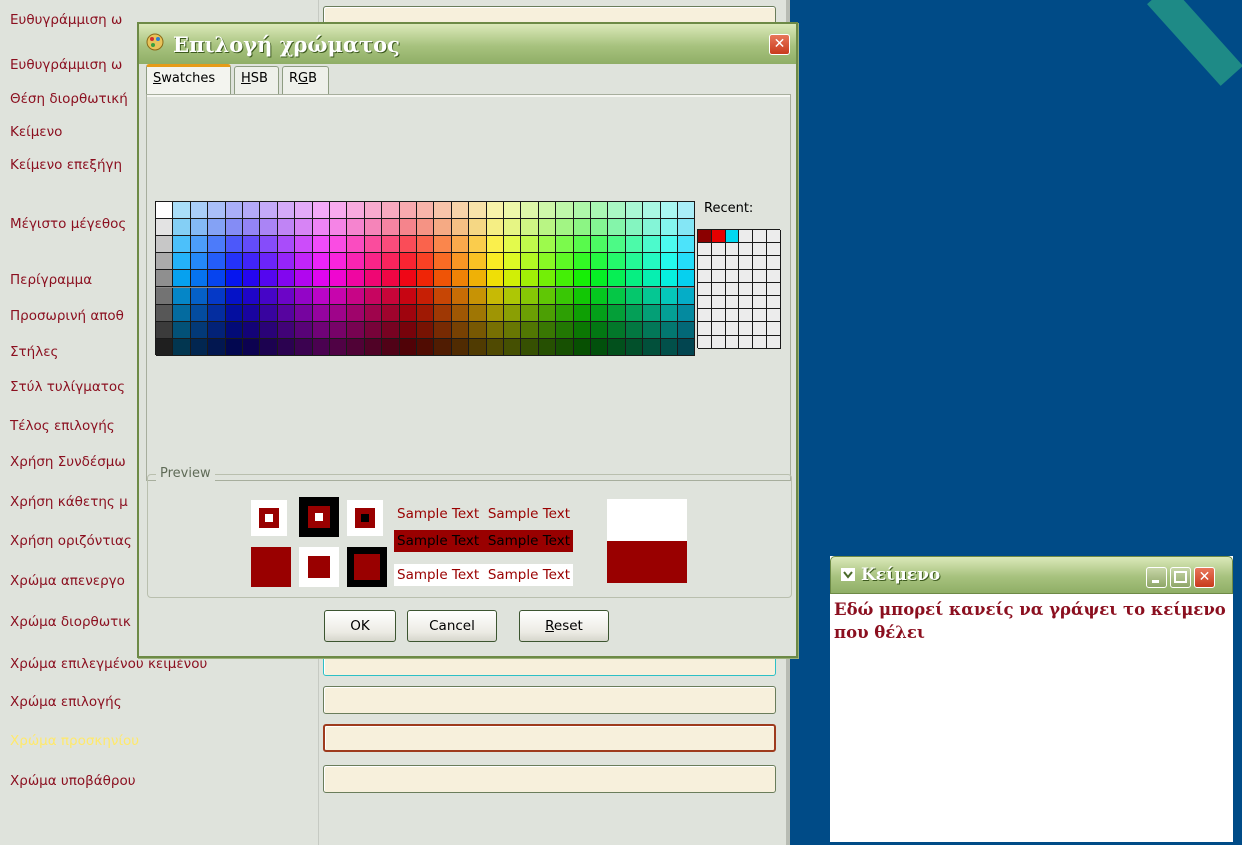 The width and height of the screenshot is (1242, 845). Describe the element at coordinates (549, 700) in the screenshot. I see `selection-color-field` at that location.